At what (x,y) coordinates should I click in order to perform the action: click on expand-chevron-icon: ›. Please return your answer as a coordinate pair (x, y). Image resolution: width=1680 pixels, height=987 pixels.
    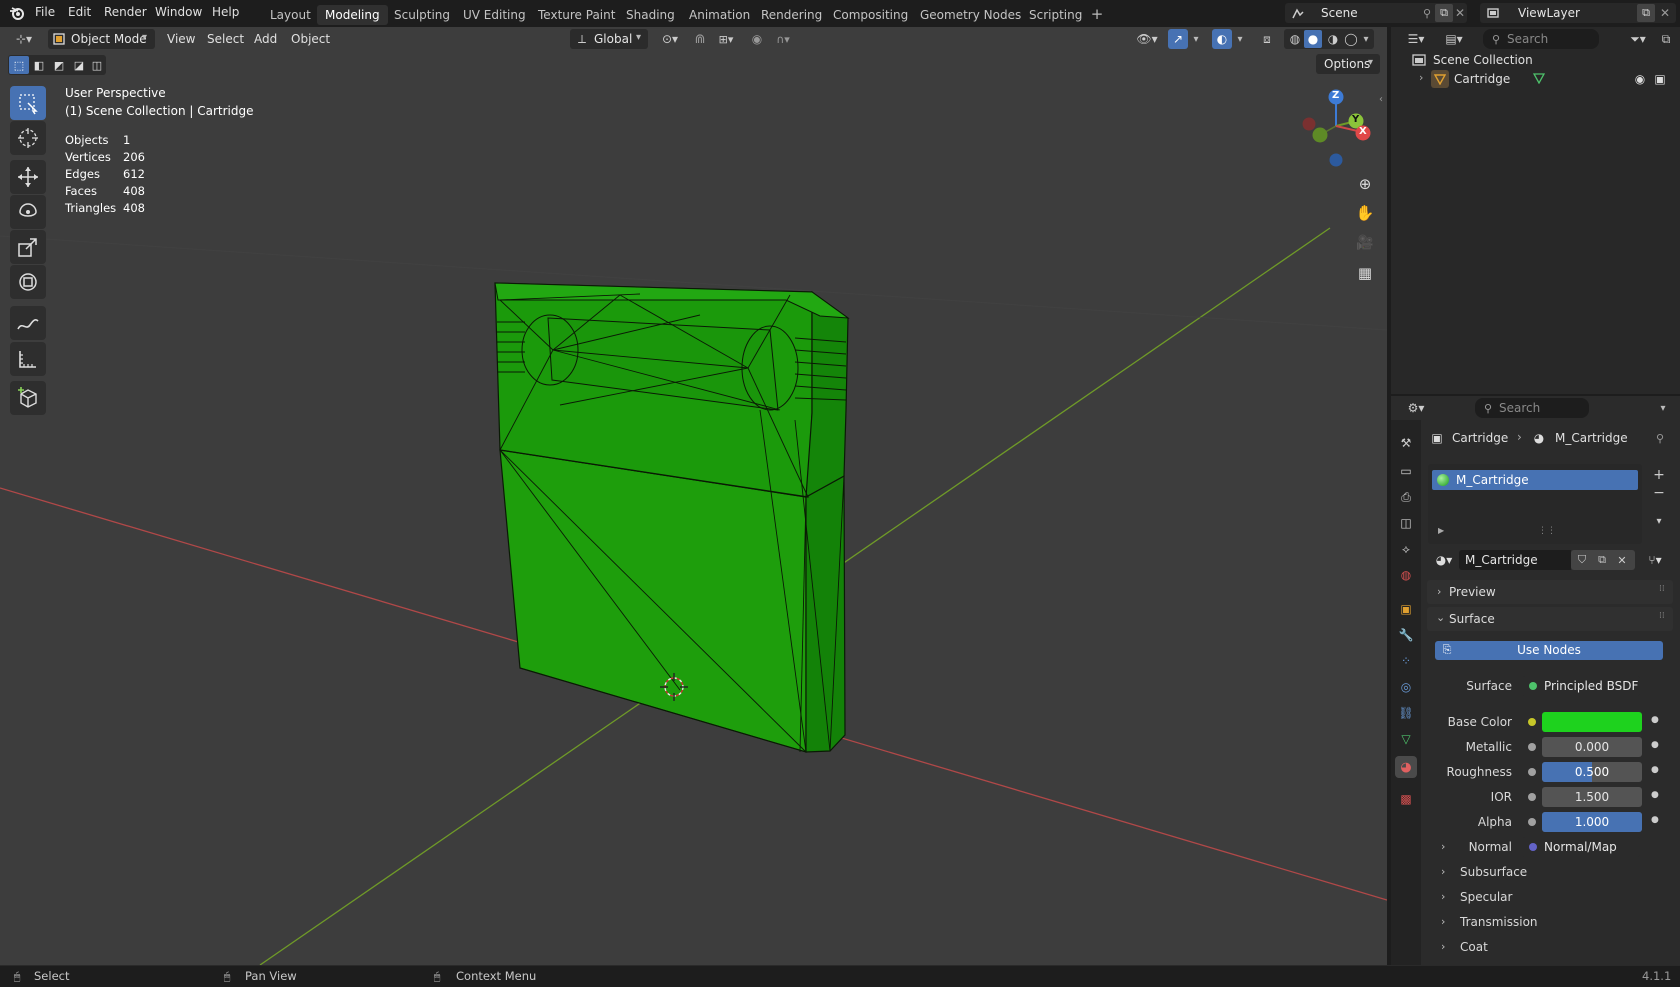
    Looking at the image, I should click on (1421, 77).